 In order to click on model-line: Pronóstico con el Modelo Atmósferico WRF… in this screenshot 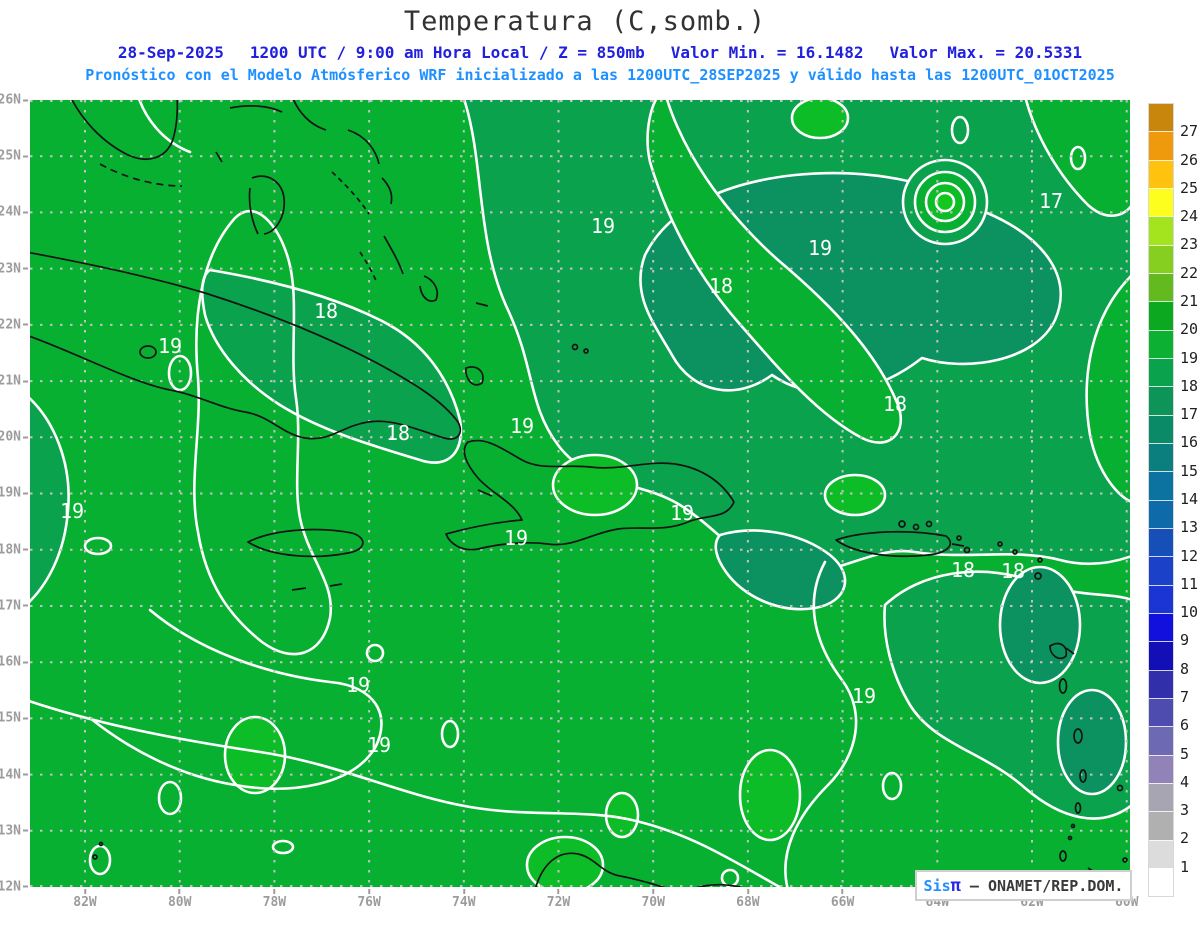, I will do `click(600, 75)`.